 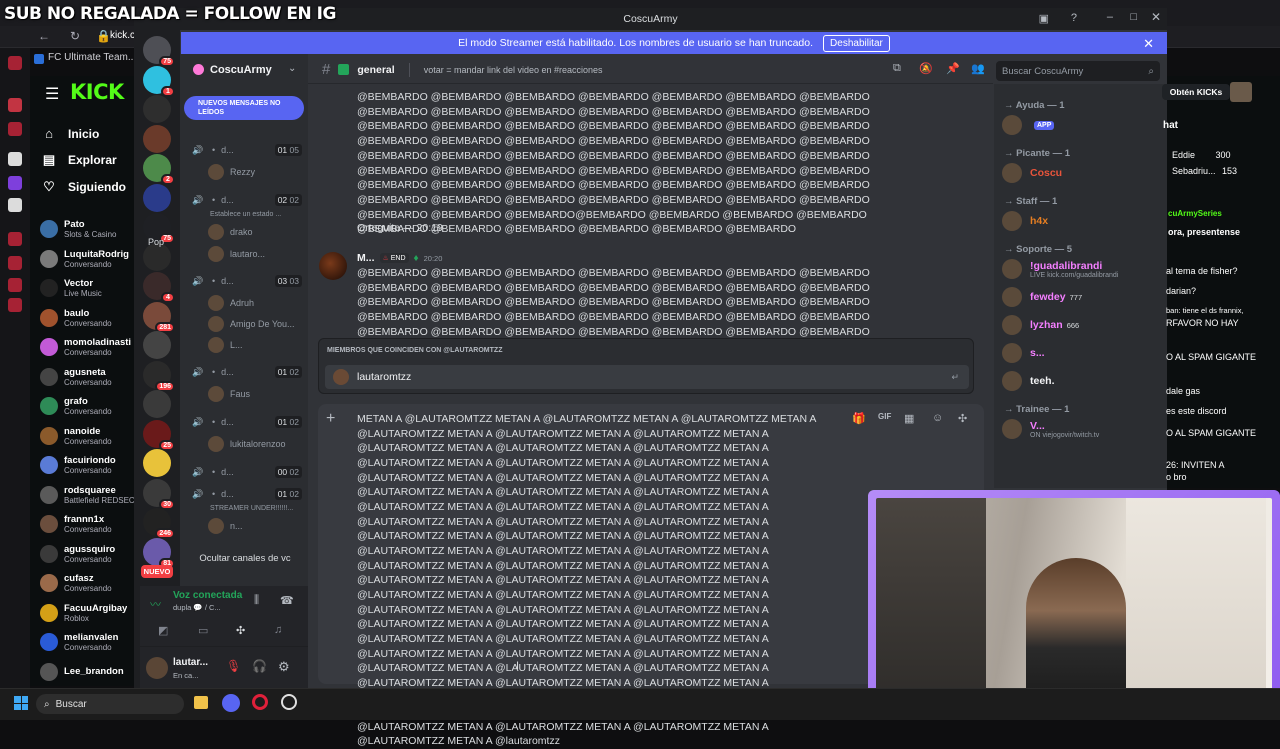 I want to click on server-icon: 25, so click(x=159, y=435).